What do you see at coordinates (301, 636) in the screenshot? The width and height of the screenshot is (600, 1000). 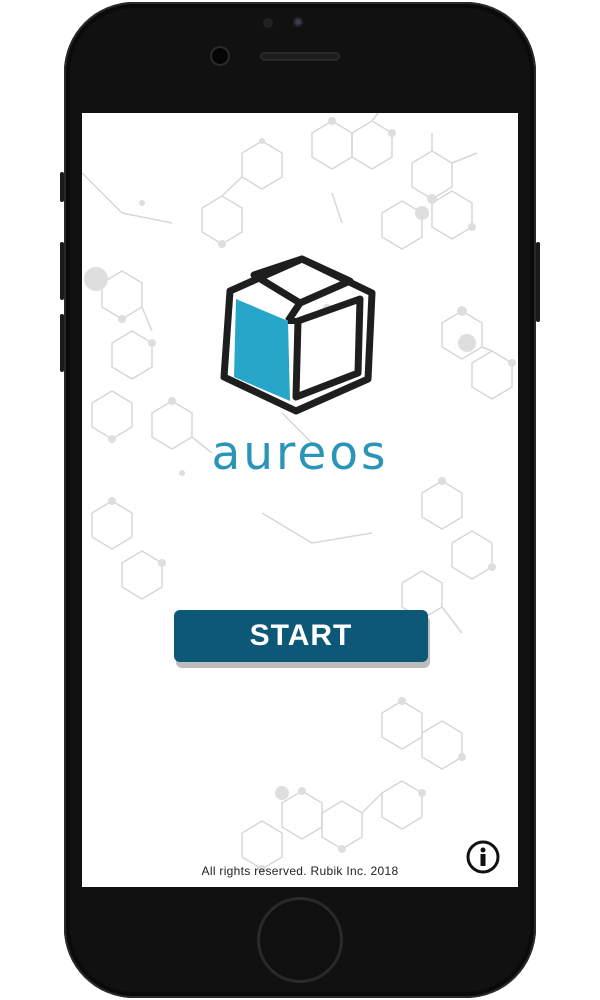 I see `start-button: START` at bounding box center [301, 636].